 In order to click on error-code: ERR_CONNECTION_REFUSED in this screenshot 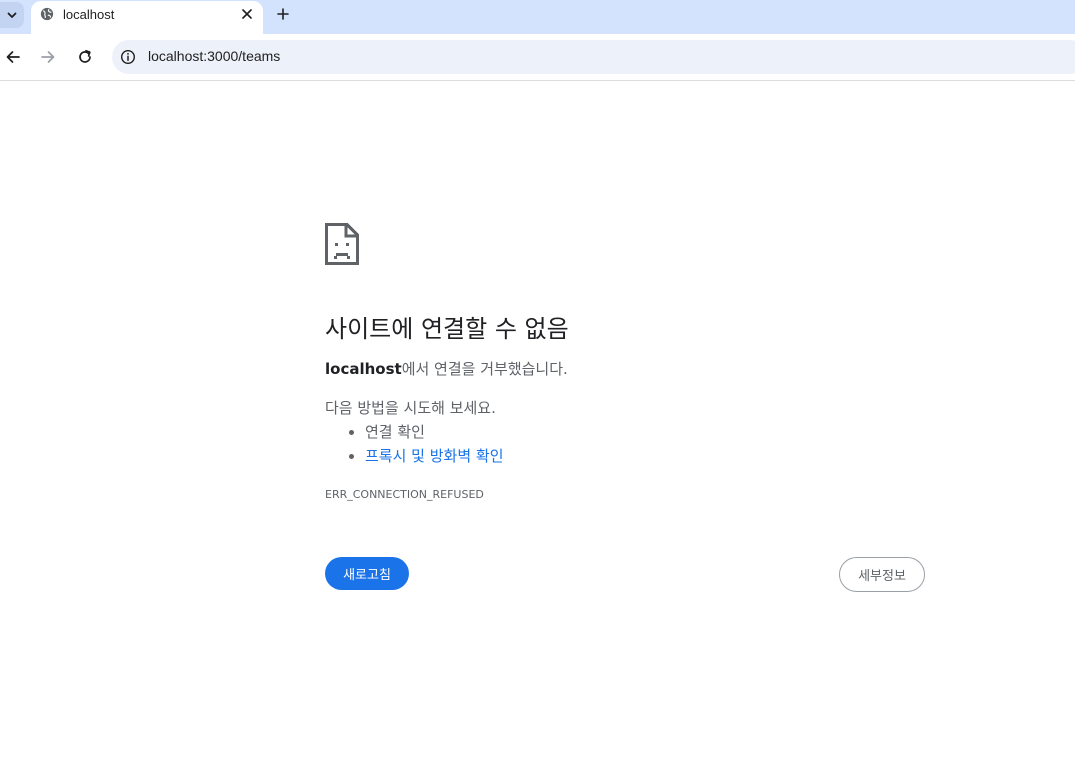, I will do `click(404, 494)`.